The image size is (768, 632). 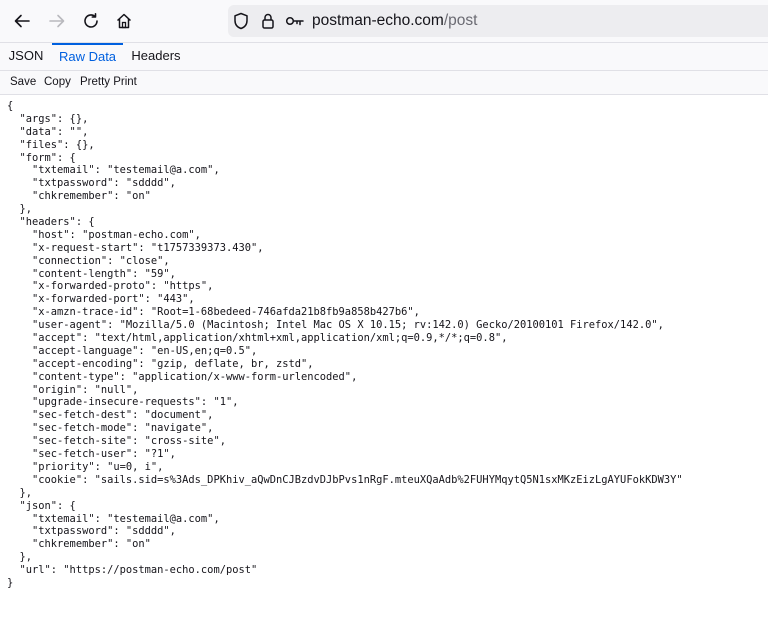 I want to click on browser-toolbar: postman-echo.com/post, so click(x=384, y=21).